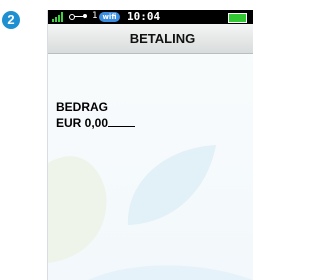 This screenshot has width=320, height=280. What do you see at coordinates (237, 18) in the screenshot?
I see `battery-icon` at bounding box center [237, 18].